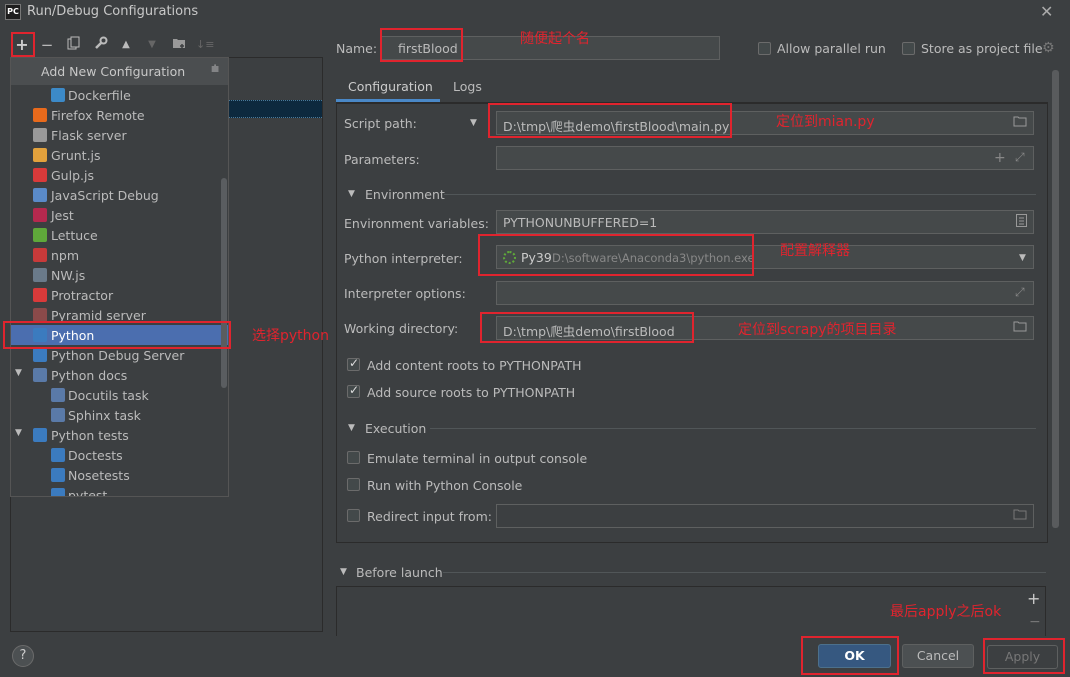  I want to click on popup-item-docutils-task: Docutils task, so click(119, 395).